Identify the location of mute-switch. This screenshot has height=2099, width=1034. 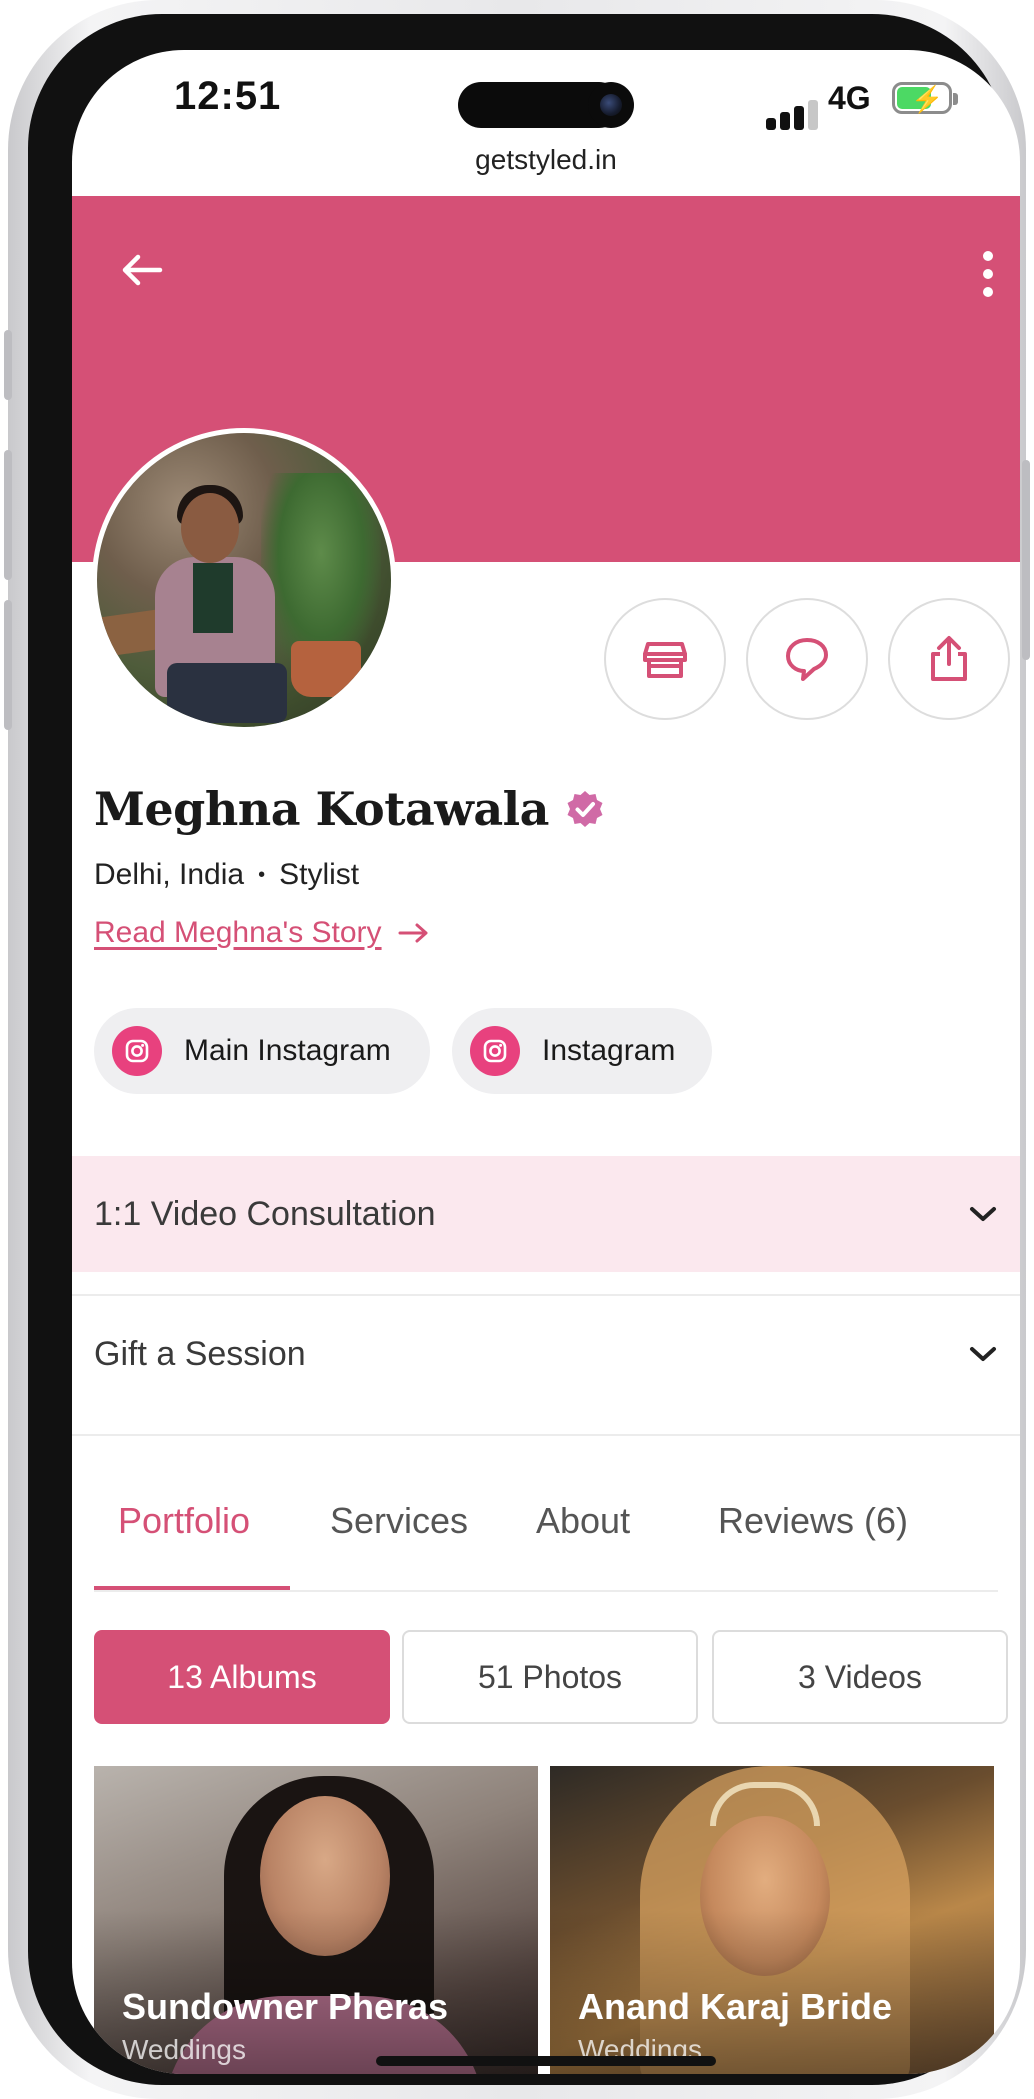
(8, 365).